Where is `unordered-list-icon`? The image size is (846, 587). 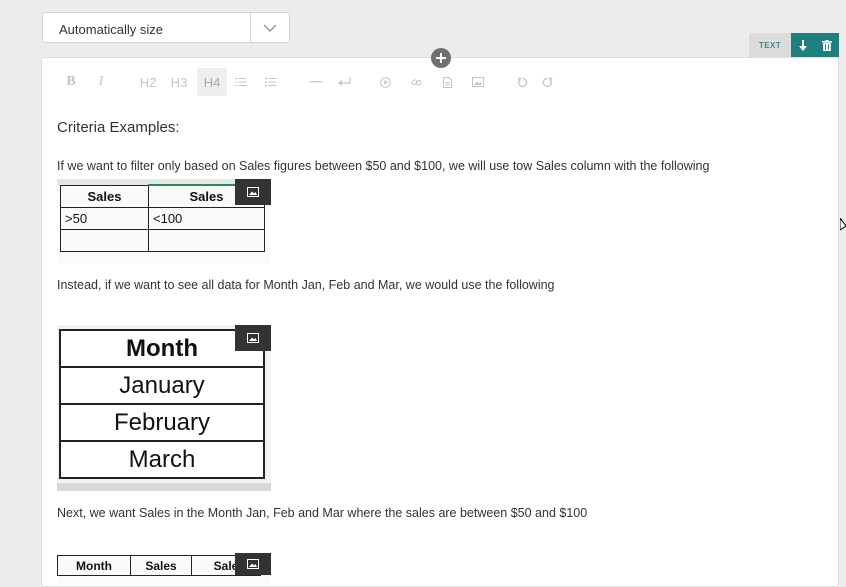 unordered-list-icon is located at coordinates (271, 82).